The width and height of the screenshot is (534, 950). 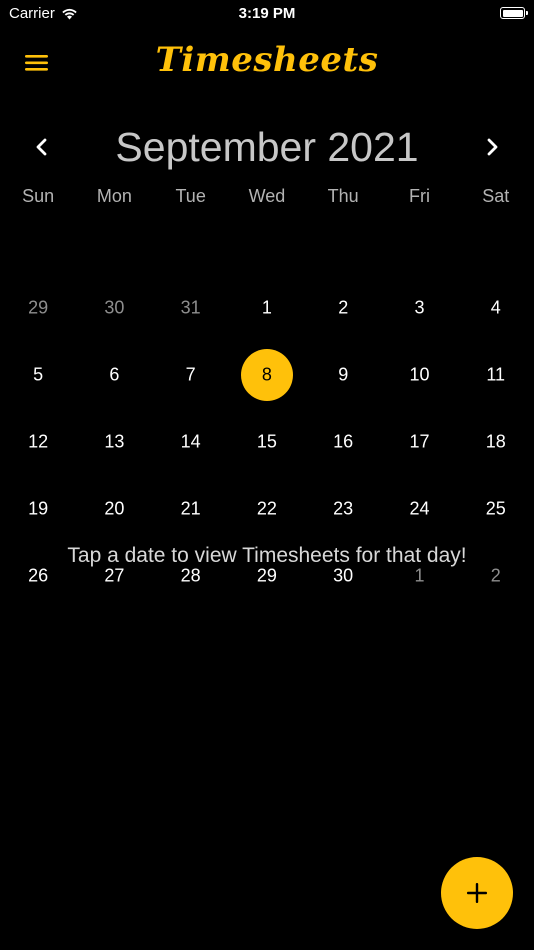 I want to click on day-number: 11, so click(x=496, y=374).